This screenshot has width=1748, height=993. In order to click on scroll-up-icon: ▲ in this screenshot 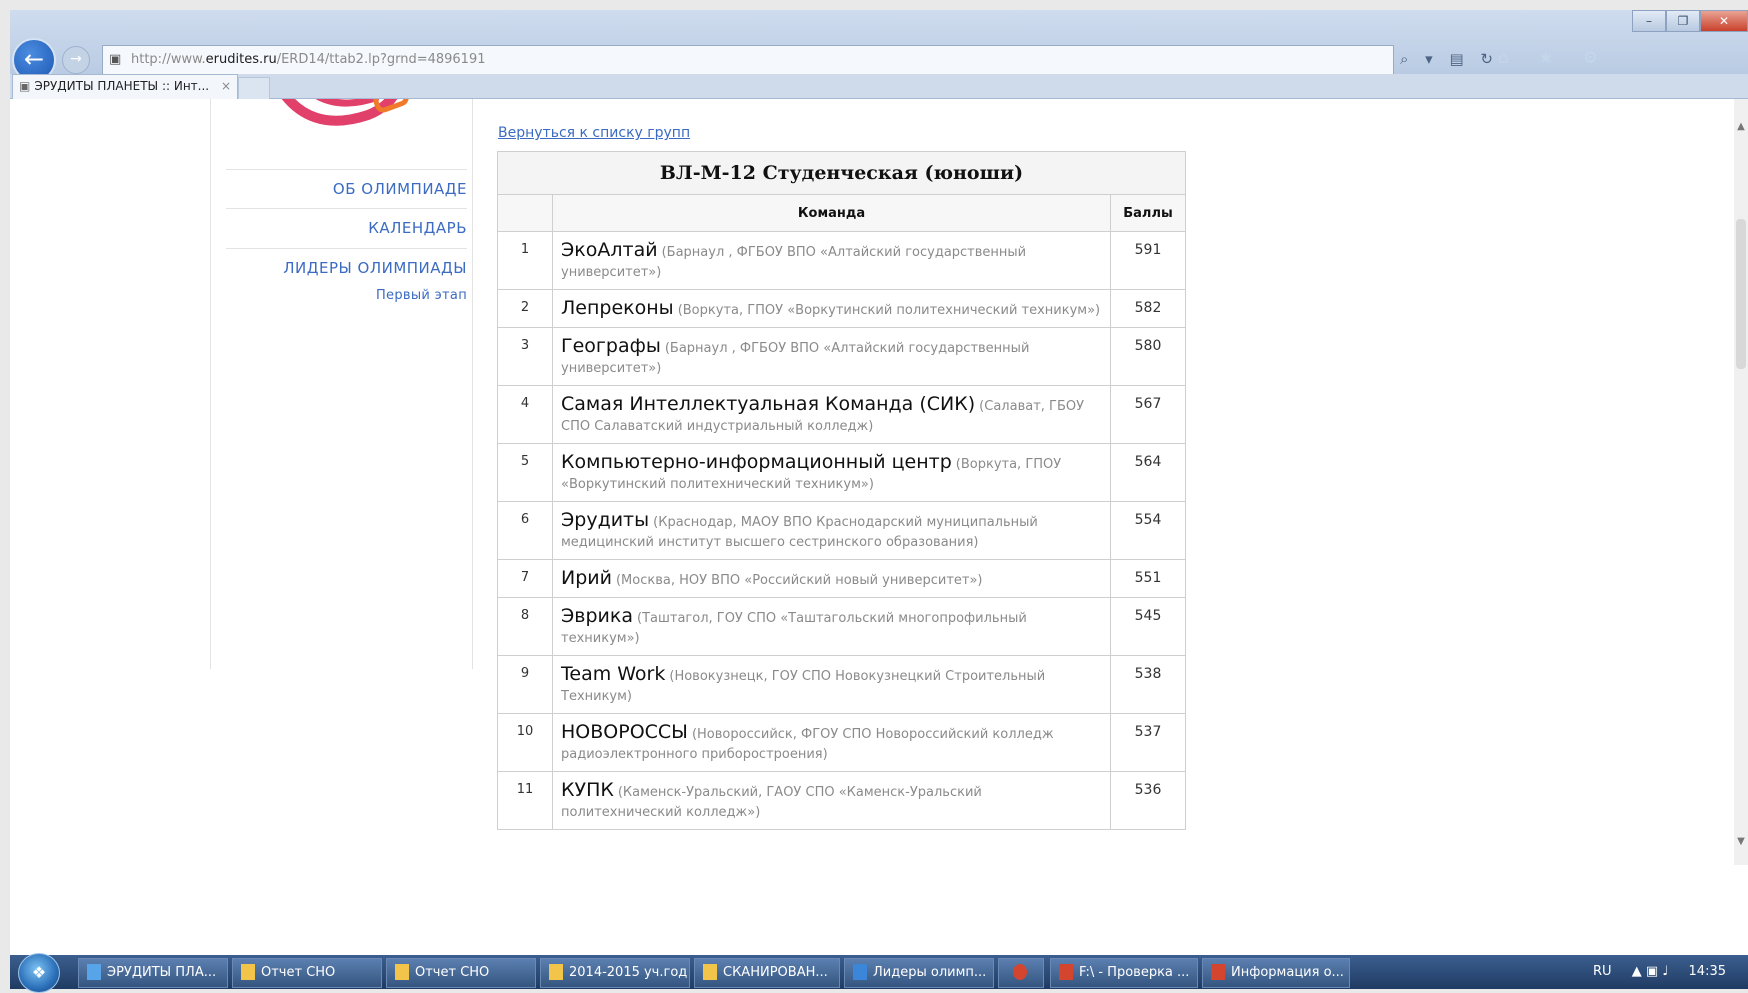, I will do `click(1741, 126)`.